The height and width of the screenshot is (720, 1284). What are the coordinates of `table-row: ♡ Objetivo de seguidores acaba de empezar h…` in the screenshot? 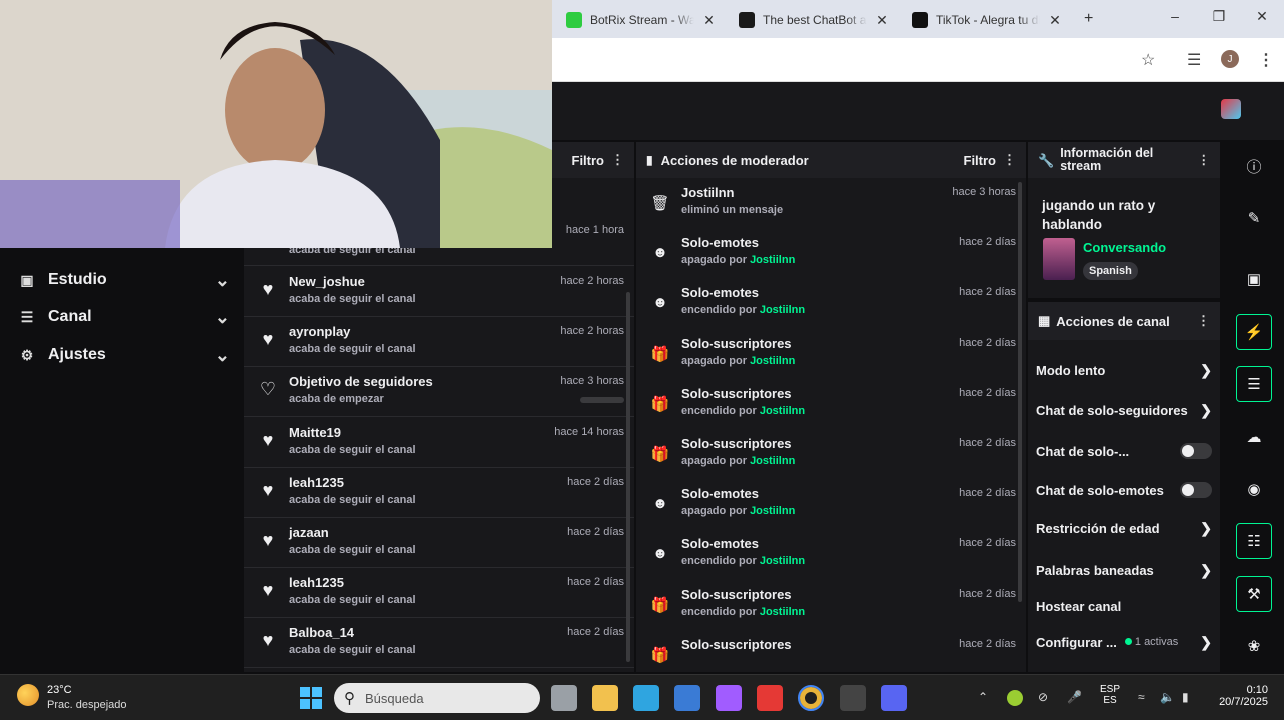 It's located at (439, 392).